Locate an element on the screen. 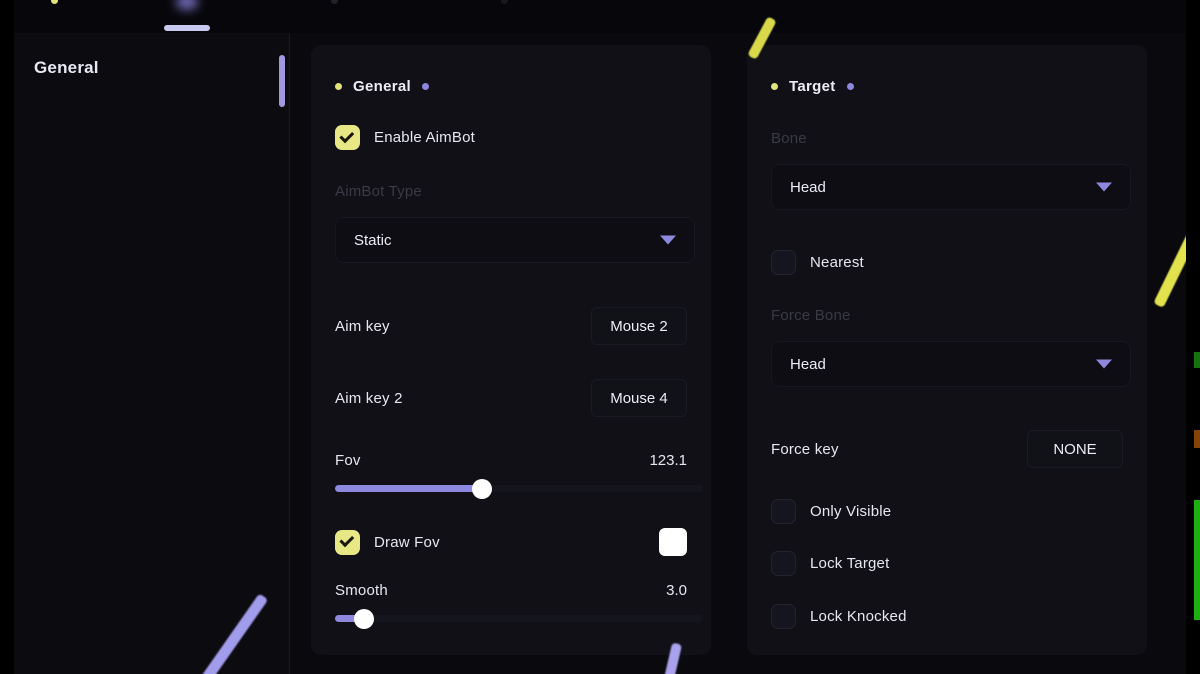  smooth-value: 3.0 is located at coordinates (676, 590).